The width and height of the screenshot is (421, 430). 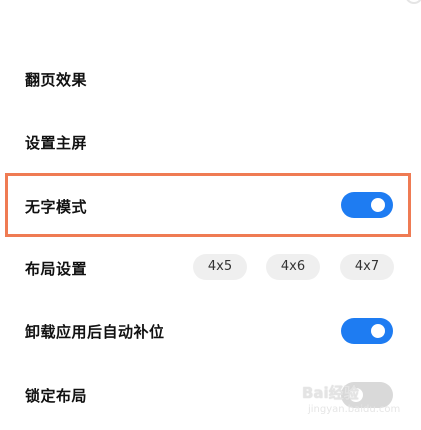 I want to click on setting-home-screen: 设置主屏, so click(x=210, y=142).